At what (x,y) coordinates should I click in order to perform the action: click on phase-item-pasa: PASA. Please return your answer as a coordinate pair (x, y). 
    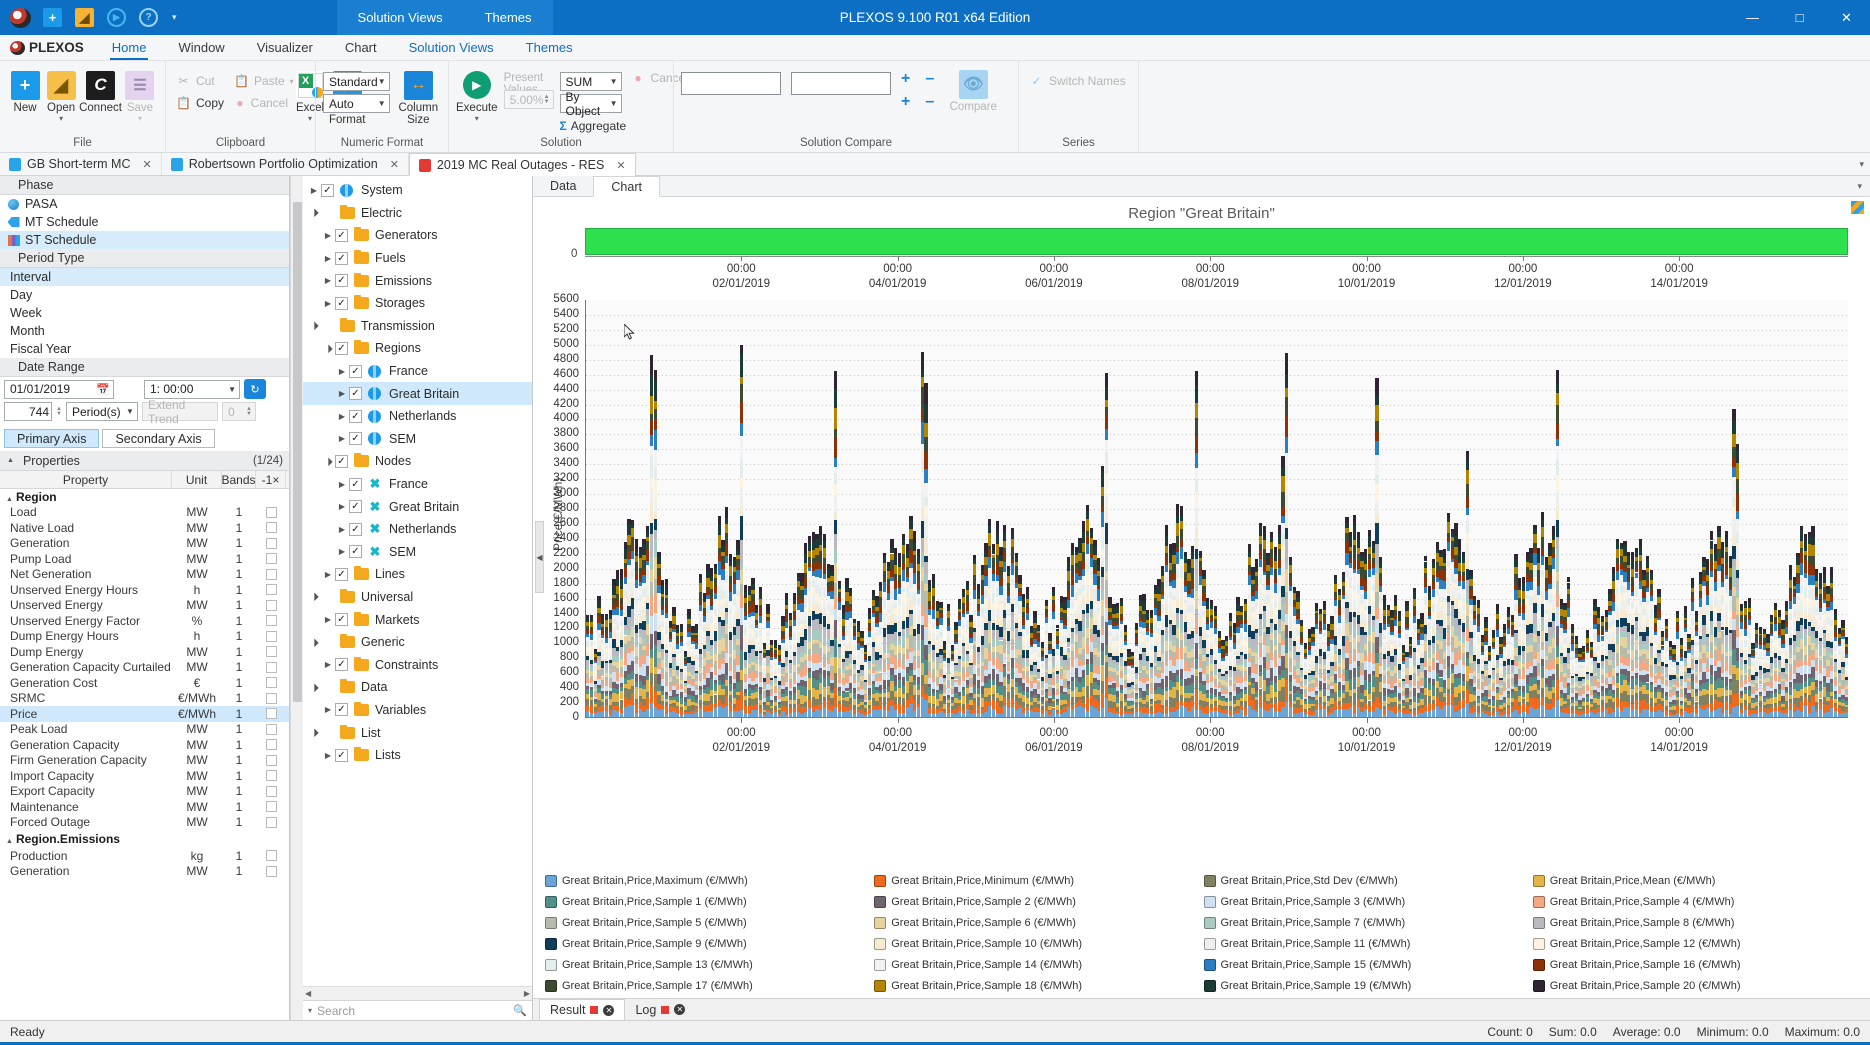
    Looking at the image, I should click on (144, 204).